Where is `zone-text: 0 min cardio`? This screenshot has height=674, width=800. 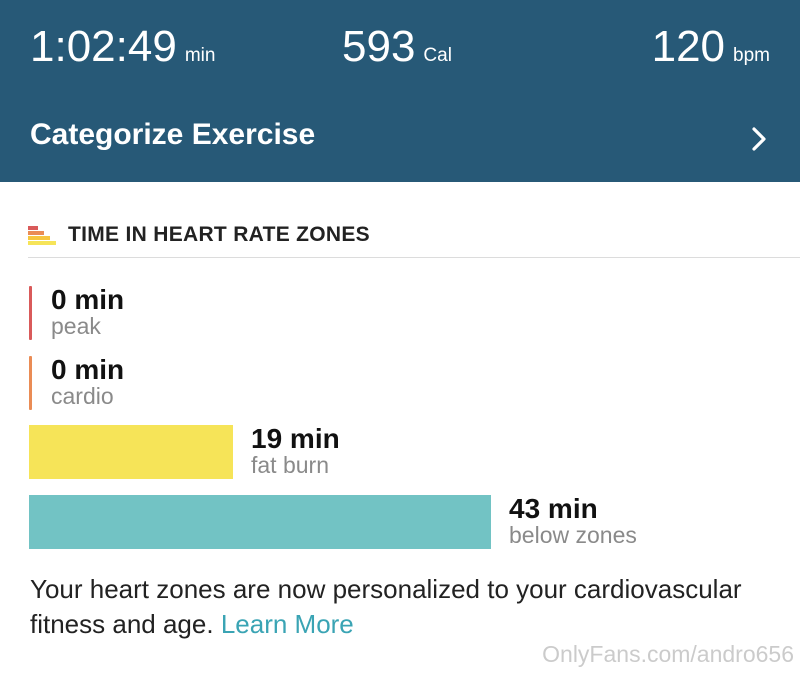
zone-text: 0 min cardio is located at coordinates (88, 381).